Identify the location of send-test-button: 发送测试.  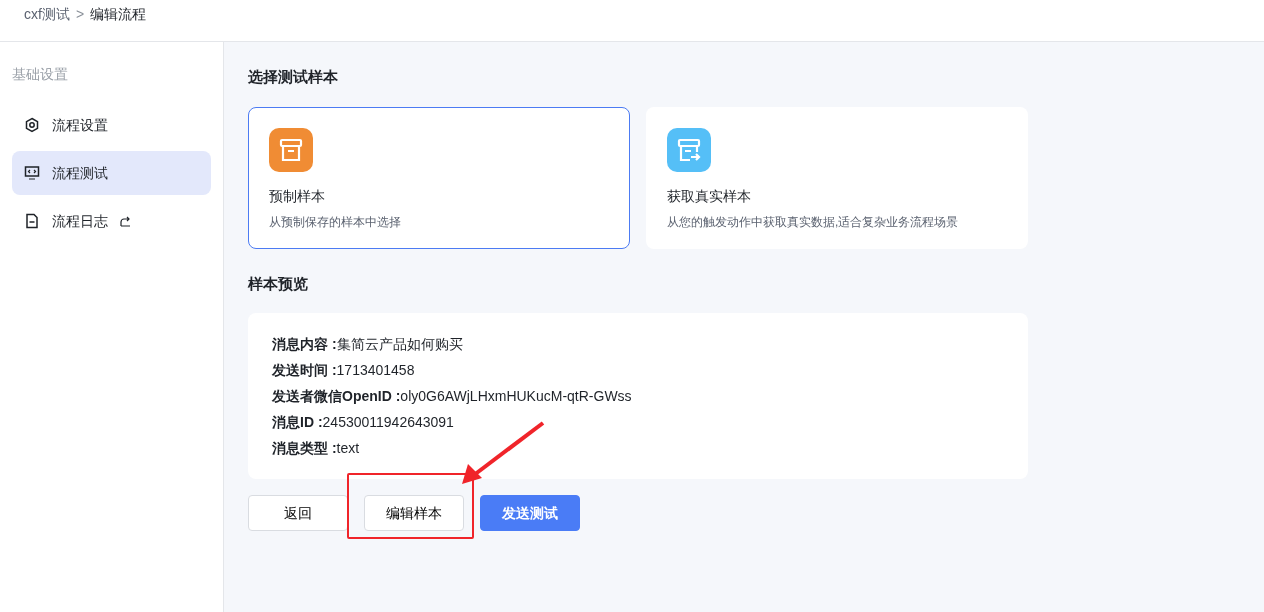
(530, 513).